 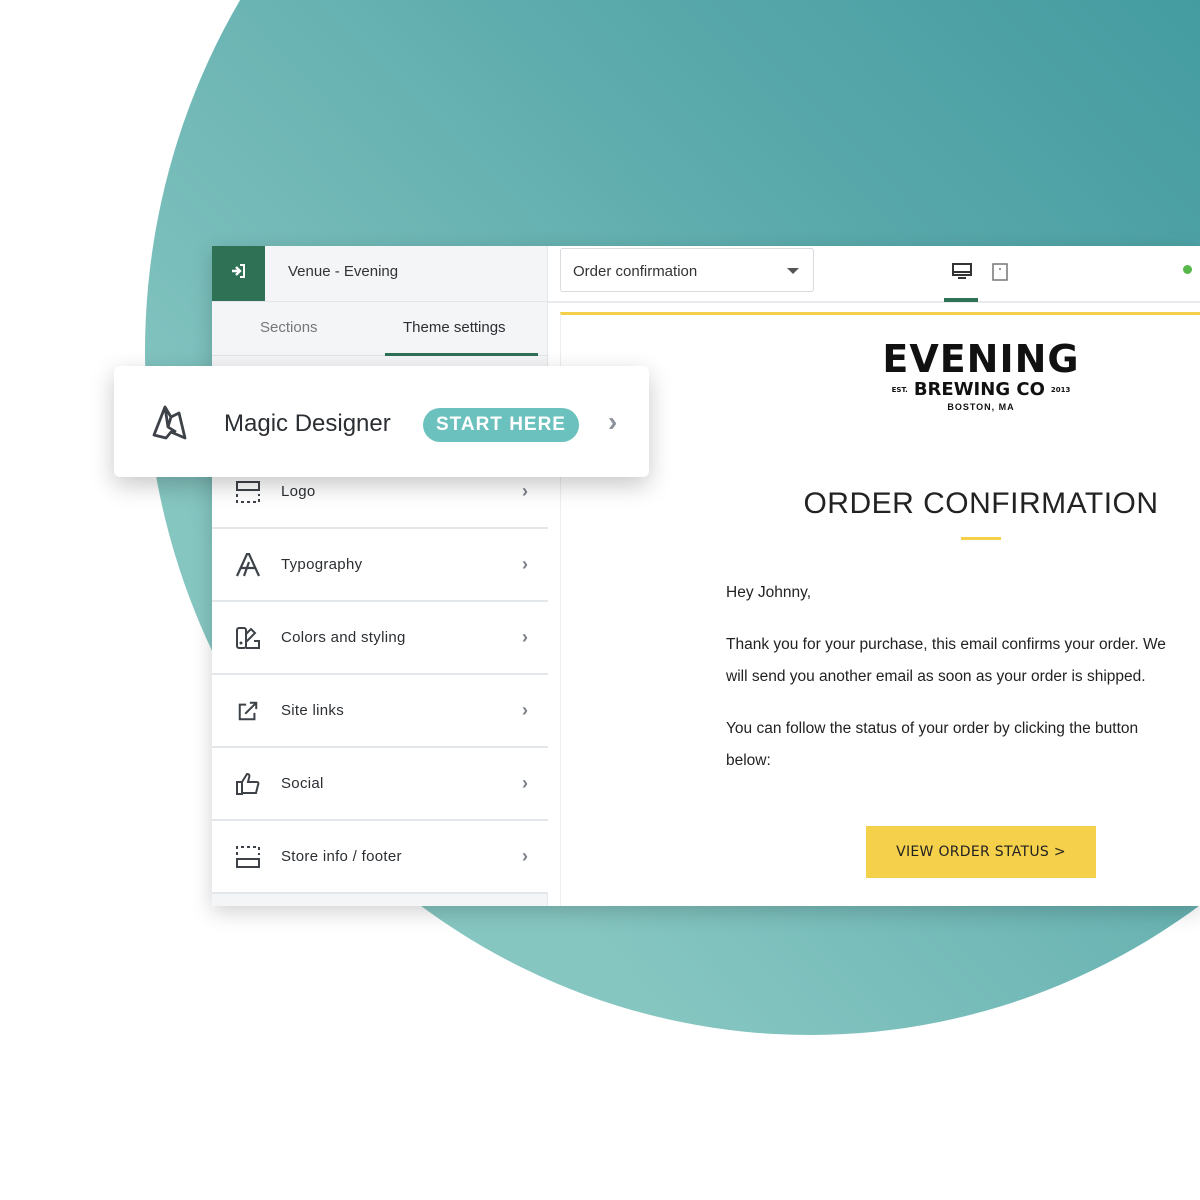 What do you see at coordinates (248, 638) in the screenshot?
I see `palette-icon` at bounding box center [248, 638].